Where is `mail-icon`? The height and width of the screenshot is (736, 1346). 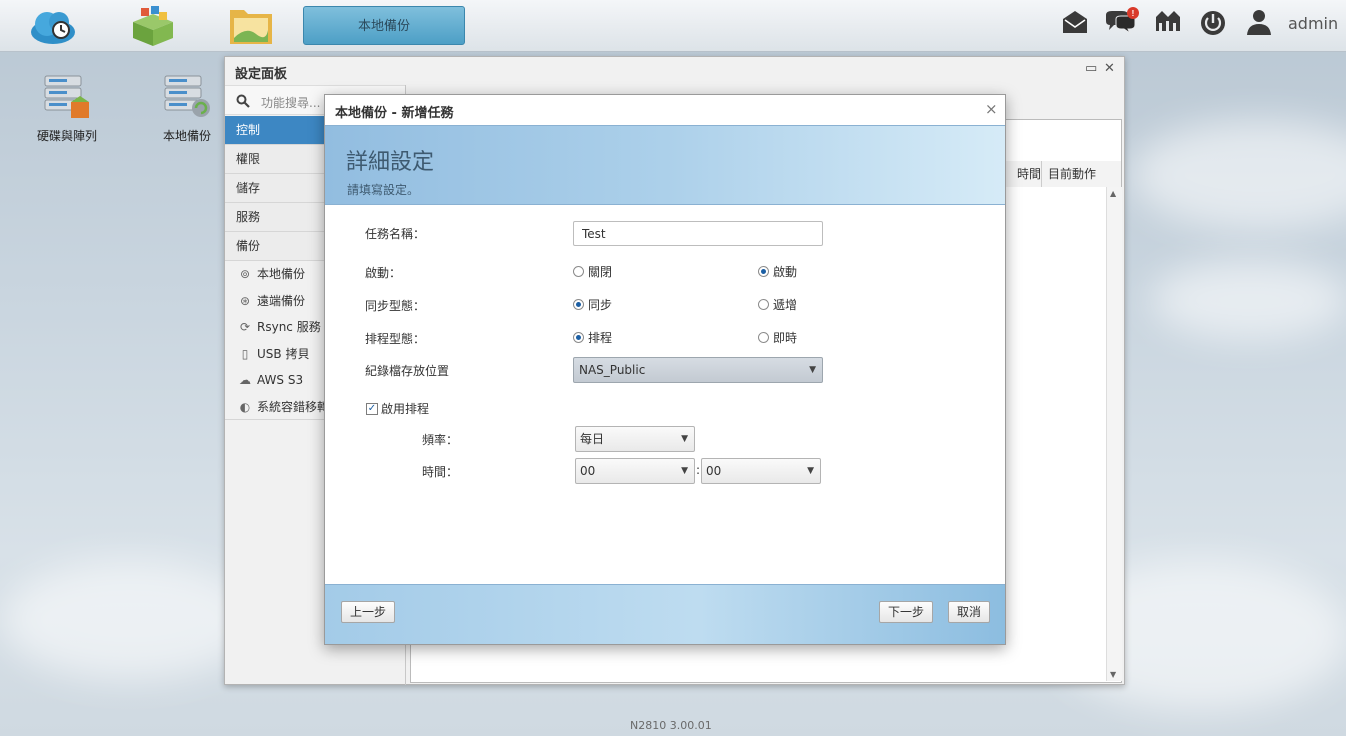 mail-icon is located at coordinates (1075, 22).